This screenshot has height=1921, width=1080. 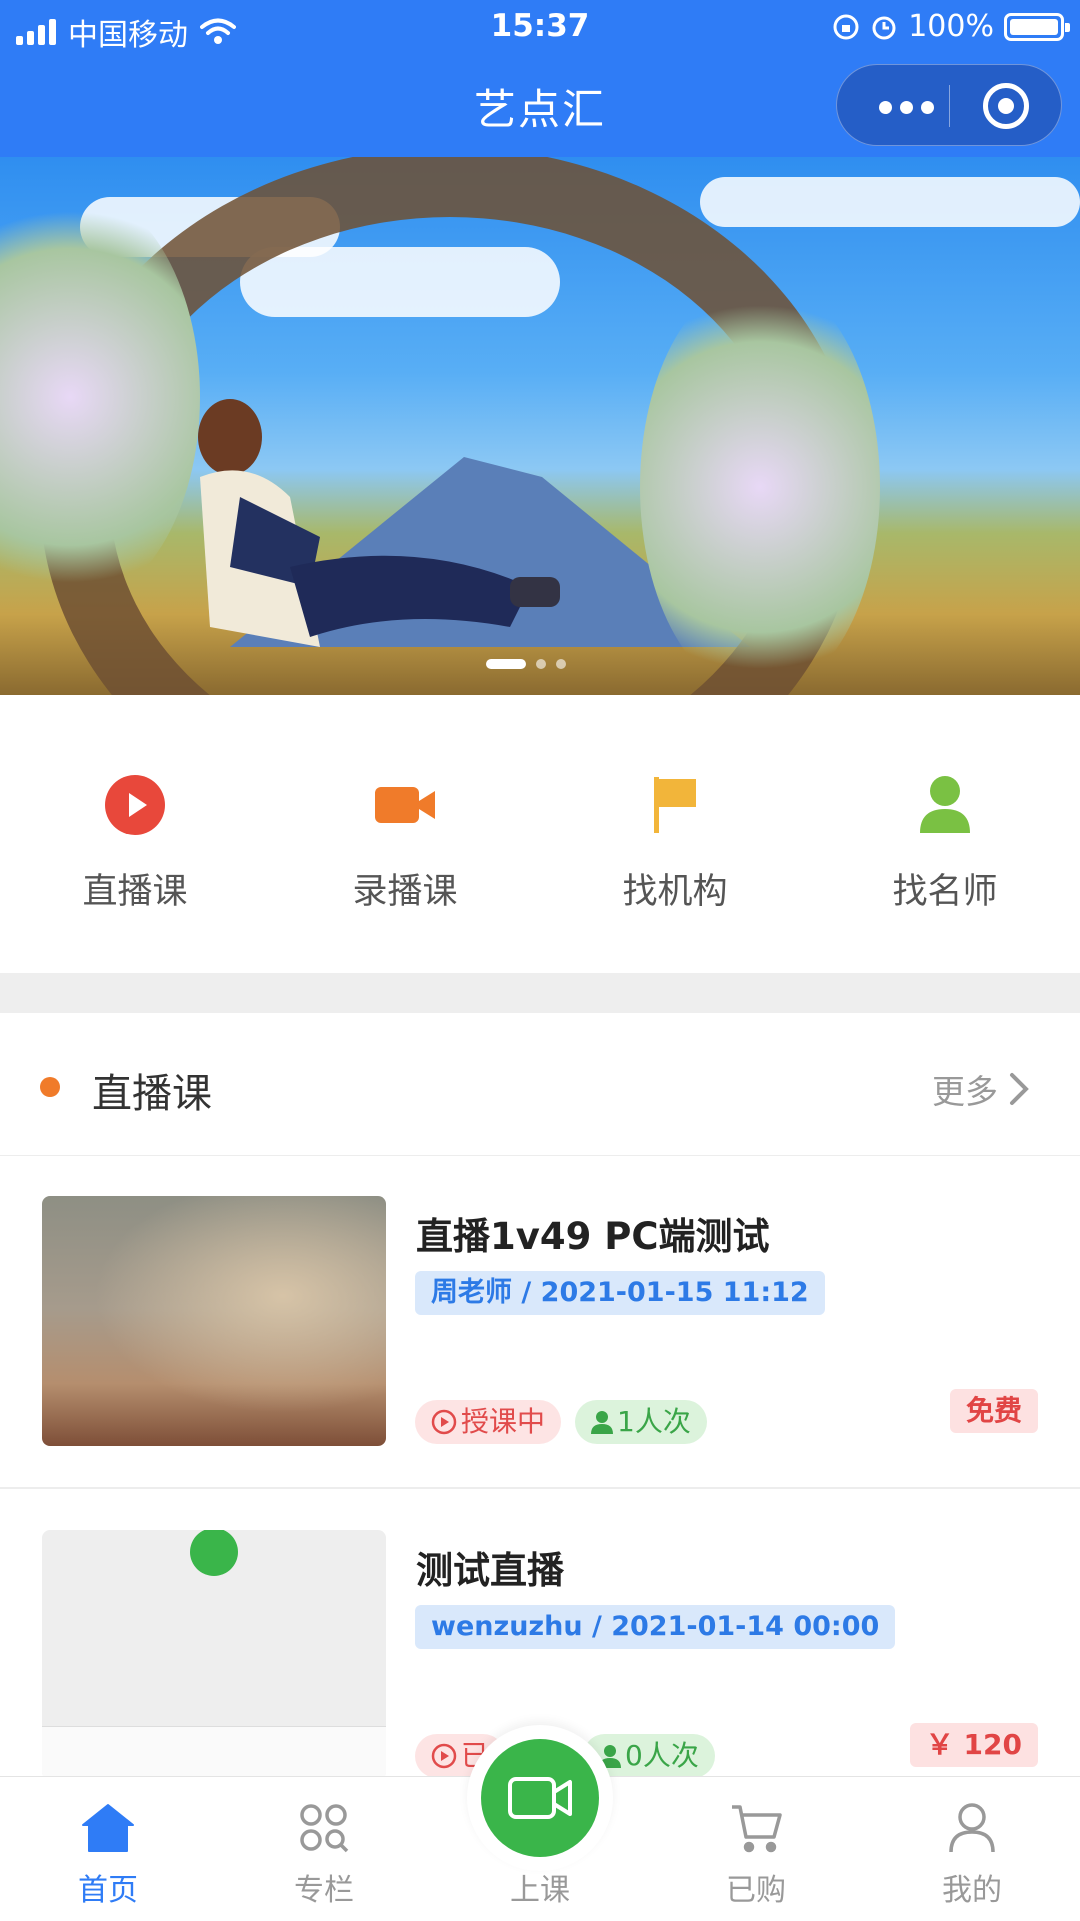 I want to click on cart-icon, so click(x=756, y=1828).